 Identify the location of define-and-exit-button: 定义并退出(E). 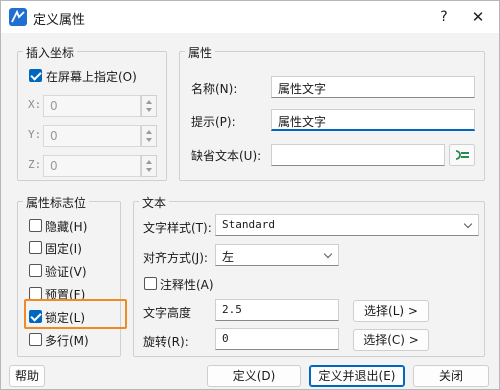
(357, 376).